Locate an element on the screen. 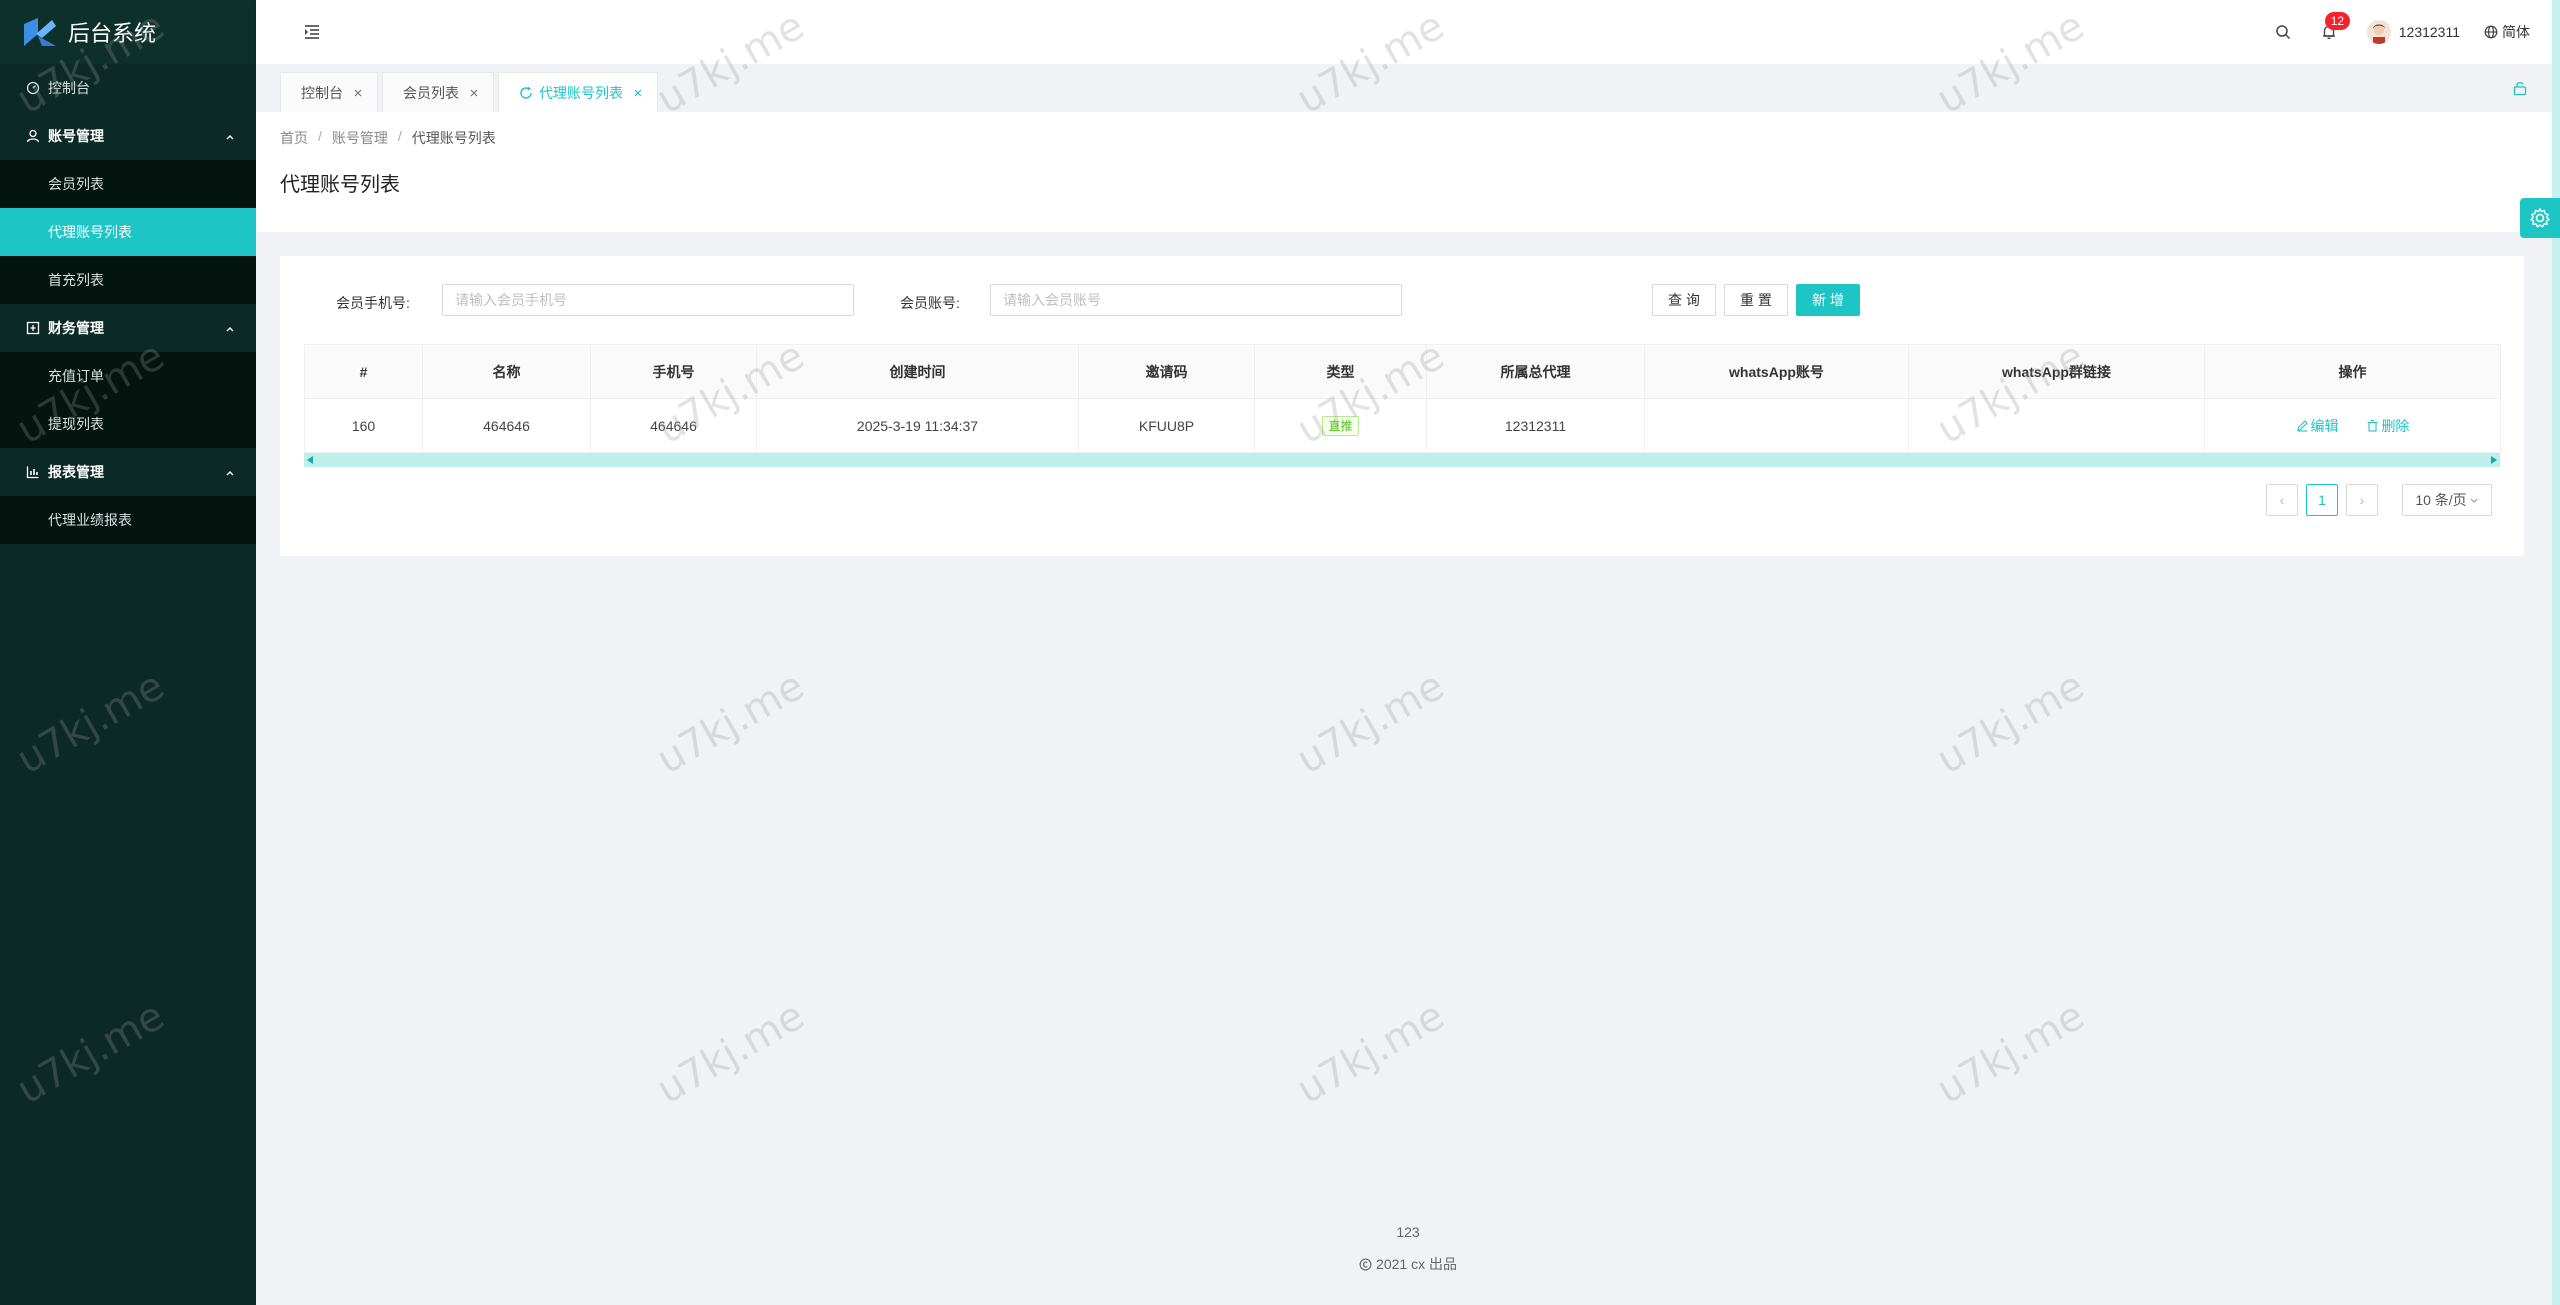  gear-icon is located at coordinates (2540, 217).